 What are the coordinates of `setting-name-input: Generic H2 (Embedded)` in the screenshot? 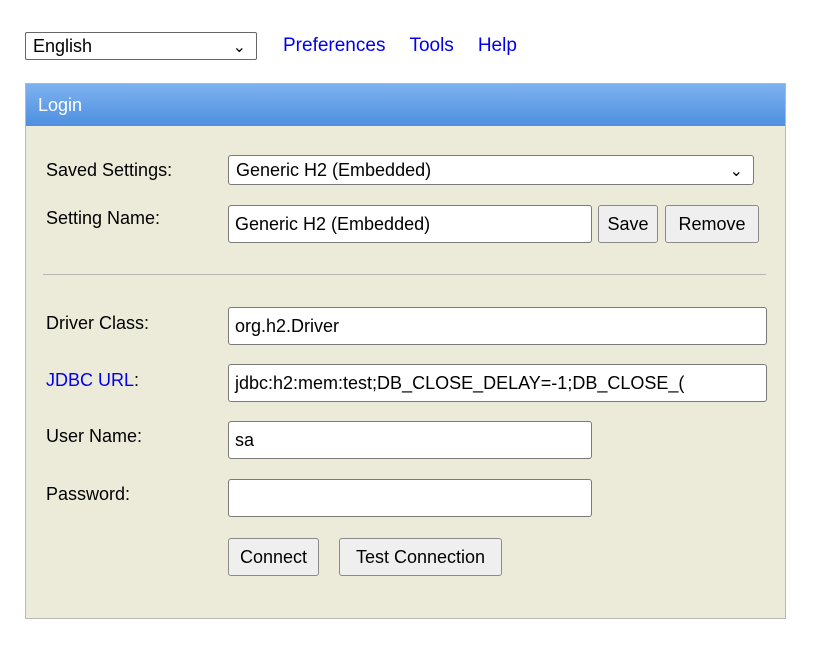 It's located at (410, 224).